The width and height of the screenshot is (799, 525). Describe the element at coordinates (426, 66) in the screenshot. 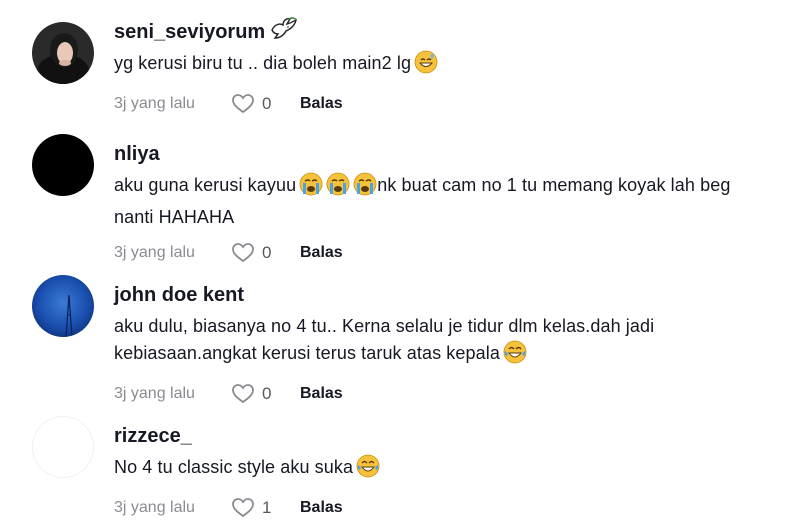

I see `grinning-sweat-emoji` at that location.